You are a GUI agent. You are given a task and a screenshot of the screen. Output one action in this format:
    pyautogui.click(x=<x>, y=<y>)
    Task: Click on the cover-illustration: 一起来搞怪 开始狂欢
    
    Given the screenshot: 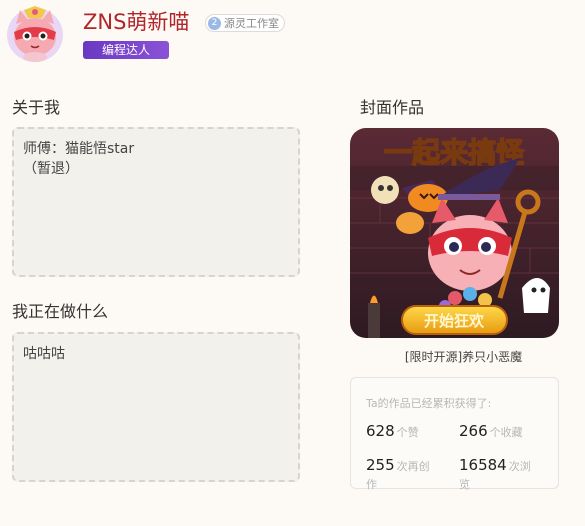 What is the action you would take?
    pyautogui.click(x=454, y=233)
    